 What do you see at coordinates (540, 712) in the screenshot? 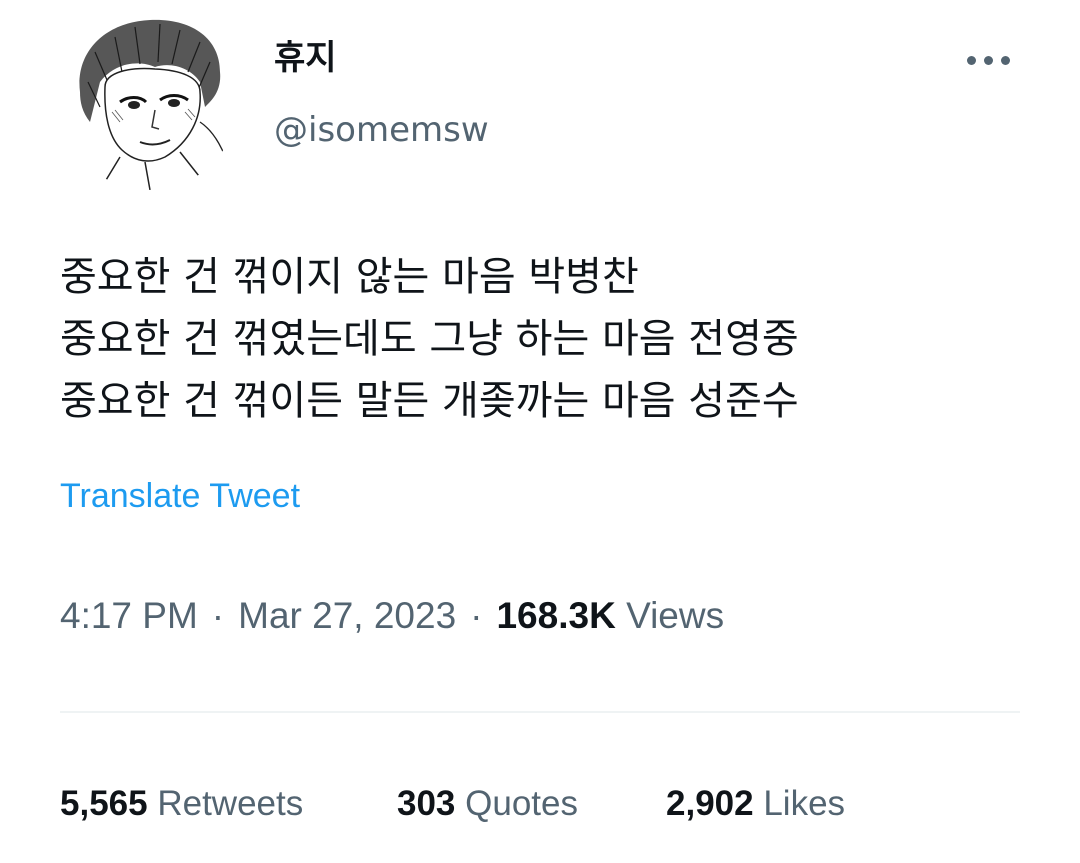
I see `divider` at bounding box center [540, 712].